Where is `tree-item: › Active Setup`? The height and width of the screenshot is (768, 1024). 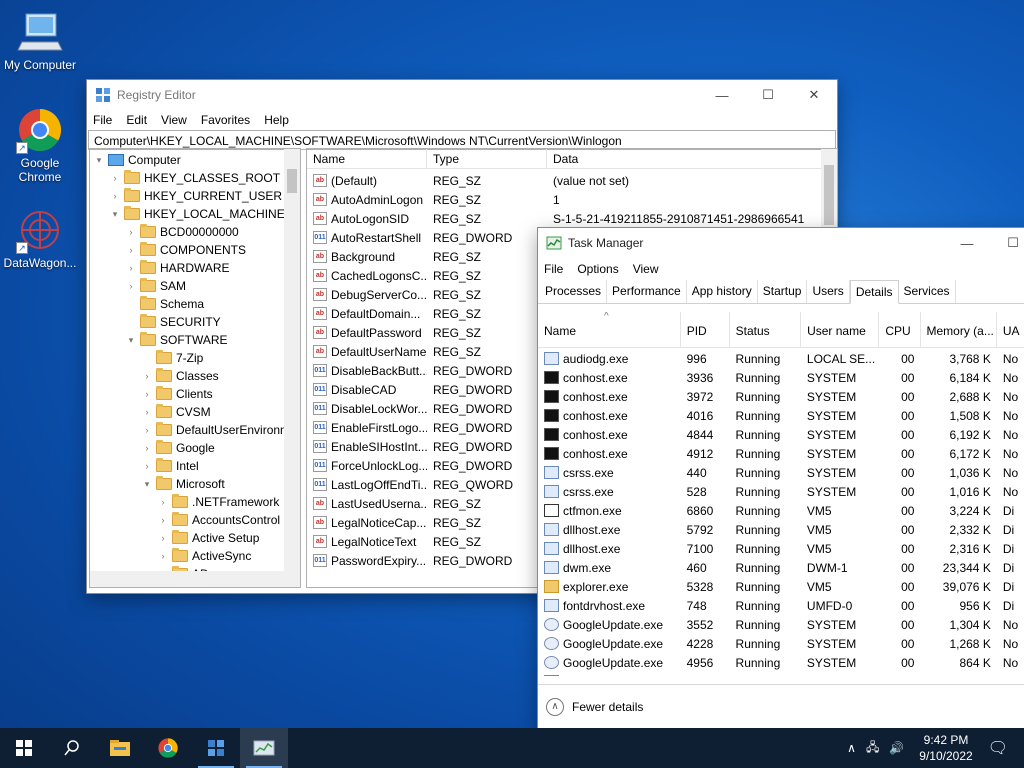
tree-item: › Active Setup is located at coordinates (195, 538).